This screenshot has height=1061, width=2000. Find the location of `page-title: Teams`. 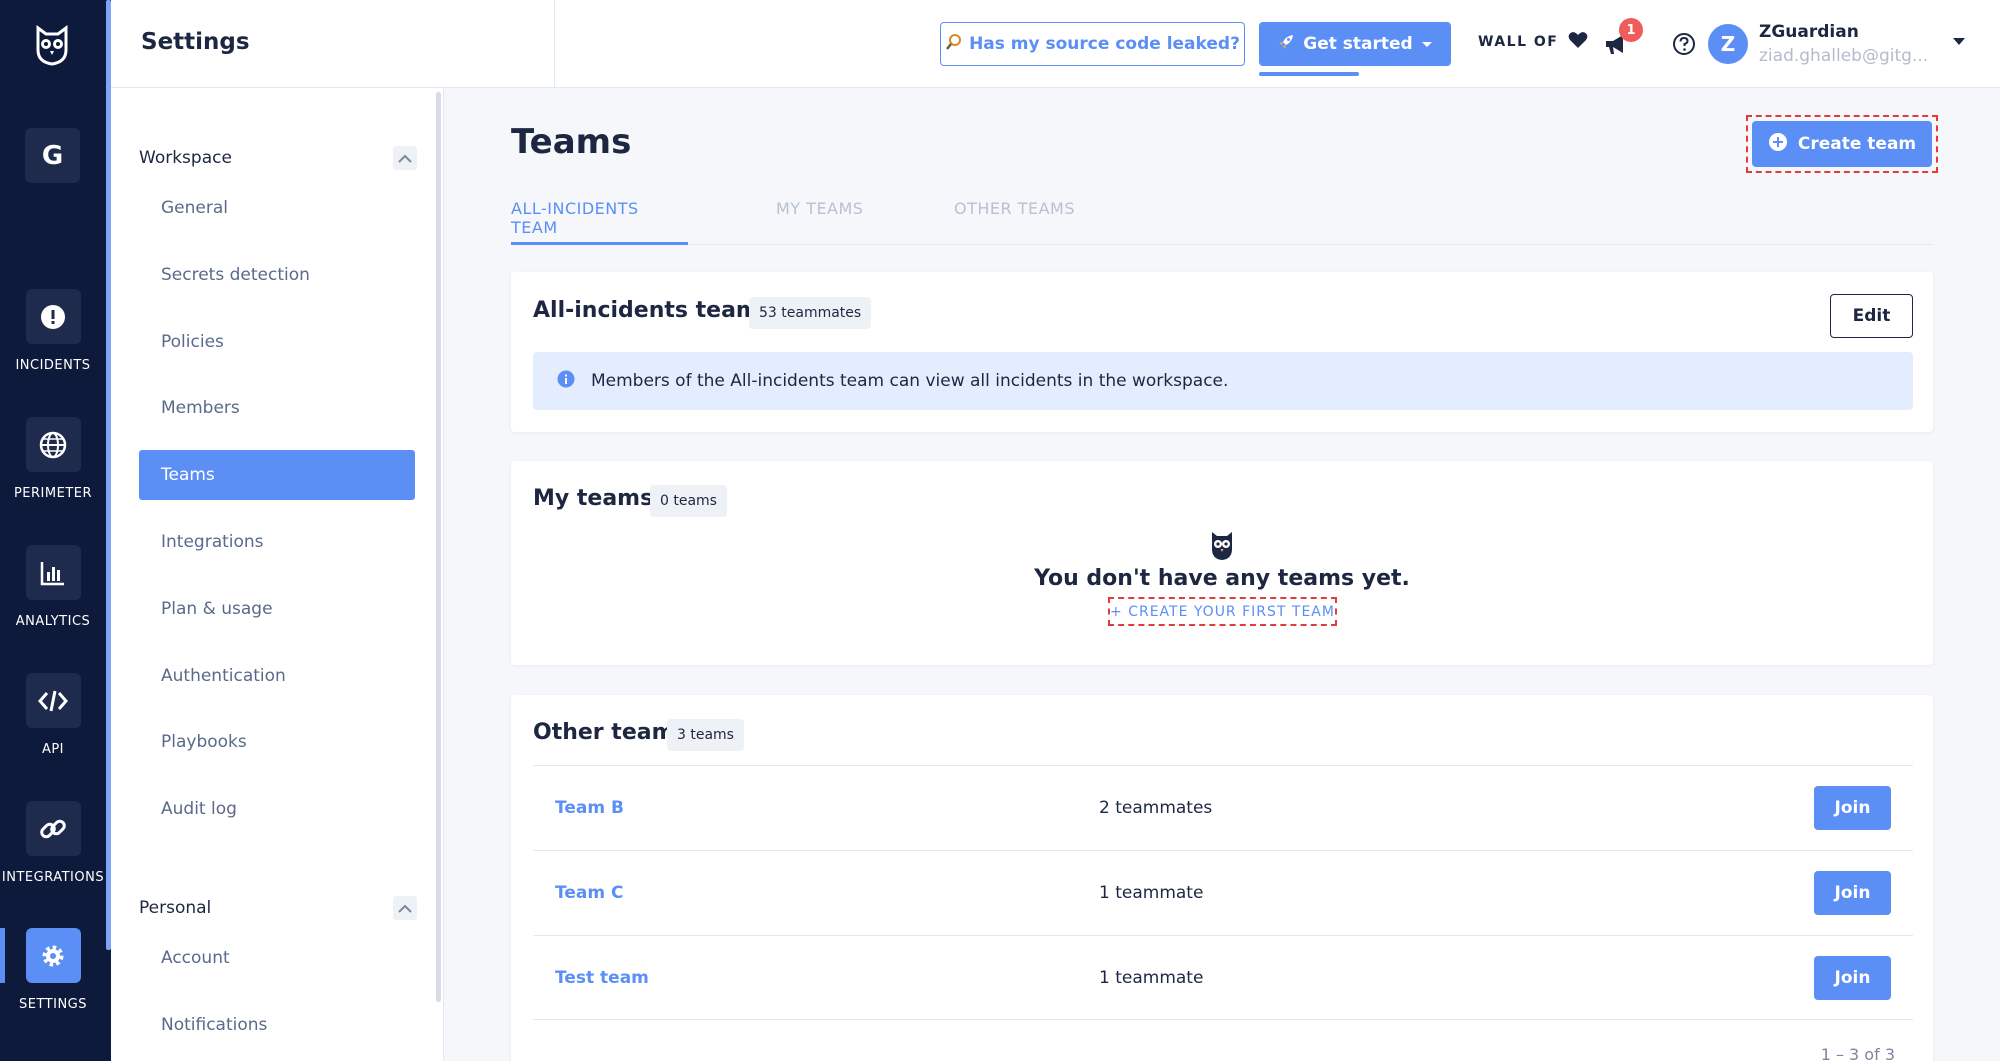

page-title: Teams is located at coordinates (571, 142).